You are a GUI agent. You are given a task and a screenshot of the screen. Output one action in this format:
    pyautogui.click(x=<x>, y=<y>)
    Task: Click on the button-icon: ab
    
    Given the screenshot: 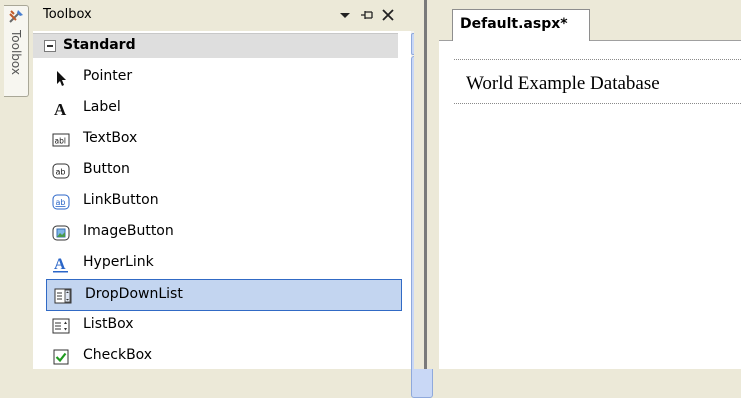 What is the action you would take?
    pyautogui.click(x=61, y=171)
    